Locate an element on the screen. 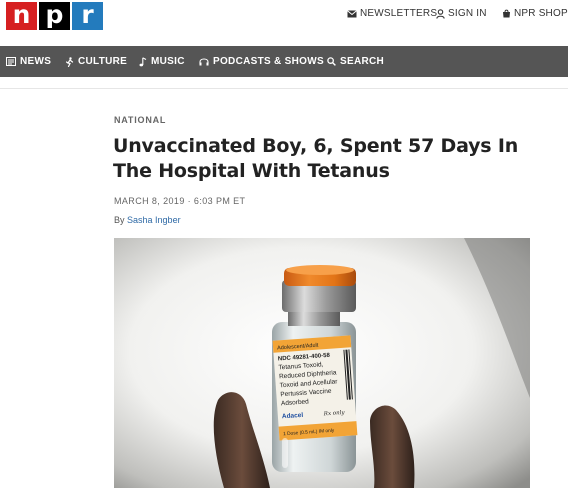 This screenshot has height=488, width=568. nav-label-music: MUSIC is located at coordinates (168, 61).